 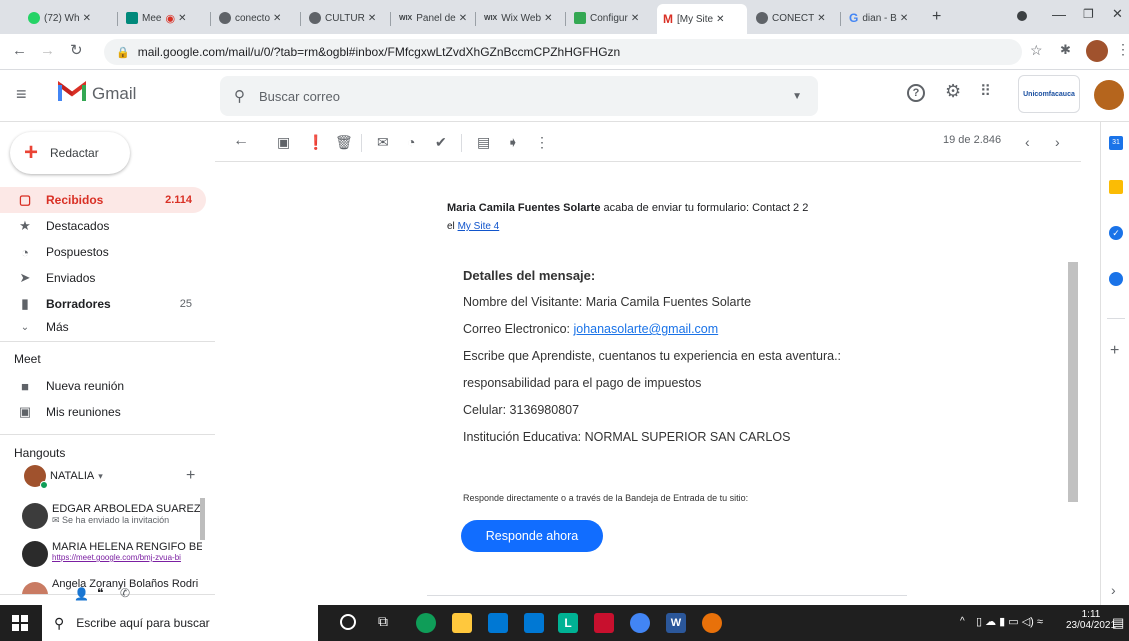 I want to click on nav-more: ⌄ Más, so click(x=103, y=327).